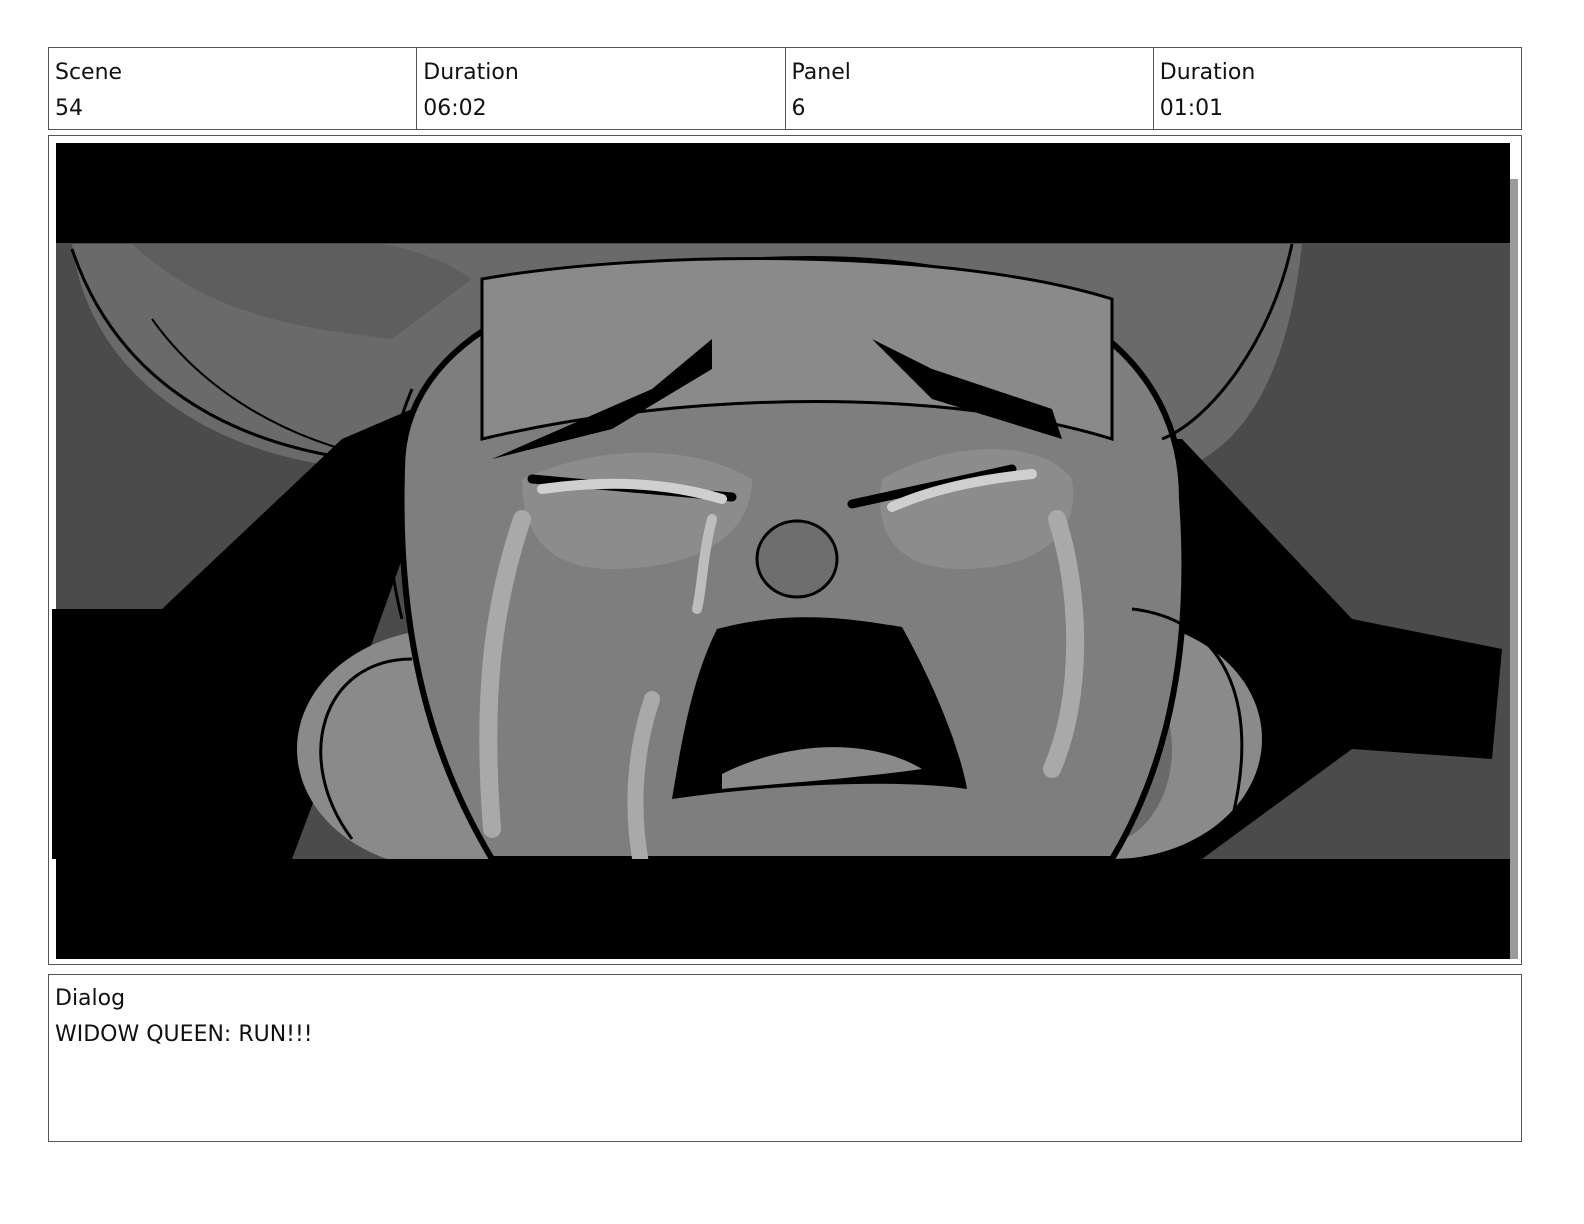  I want to click on scene-cell: Scene 54, so click(233, 88).